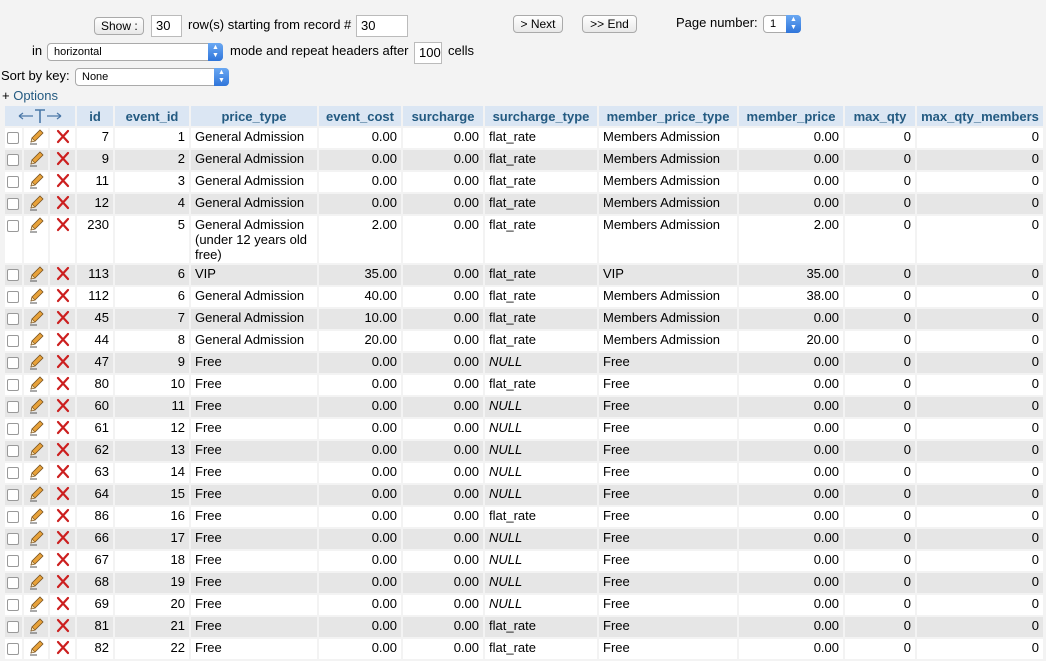 Image resolution: width=1046 pixels, height=661 pixels. Describe the element at coordinates (95, 407) in the screenshot. I see `cell-id: 60` at that location.